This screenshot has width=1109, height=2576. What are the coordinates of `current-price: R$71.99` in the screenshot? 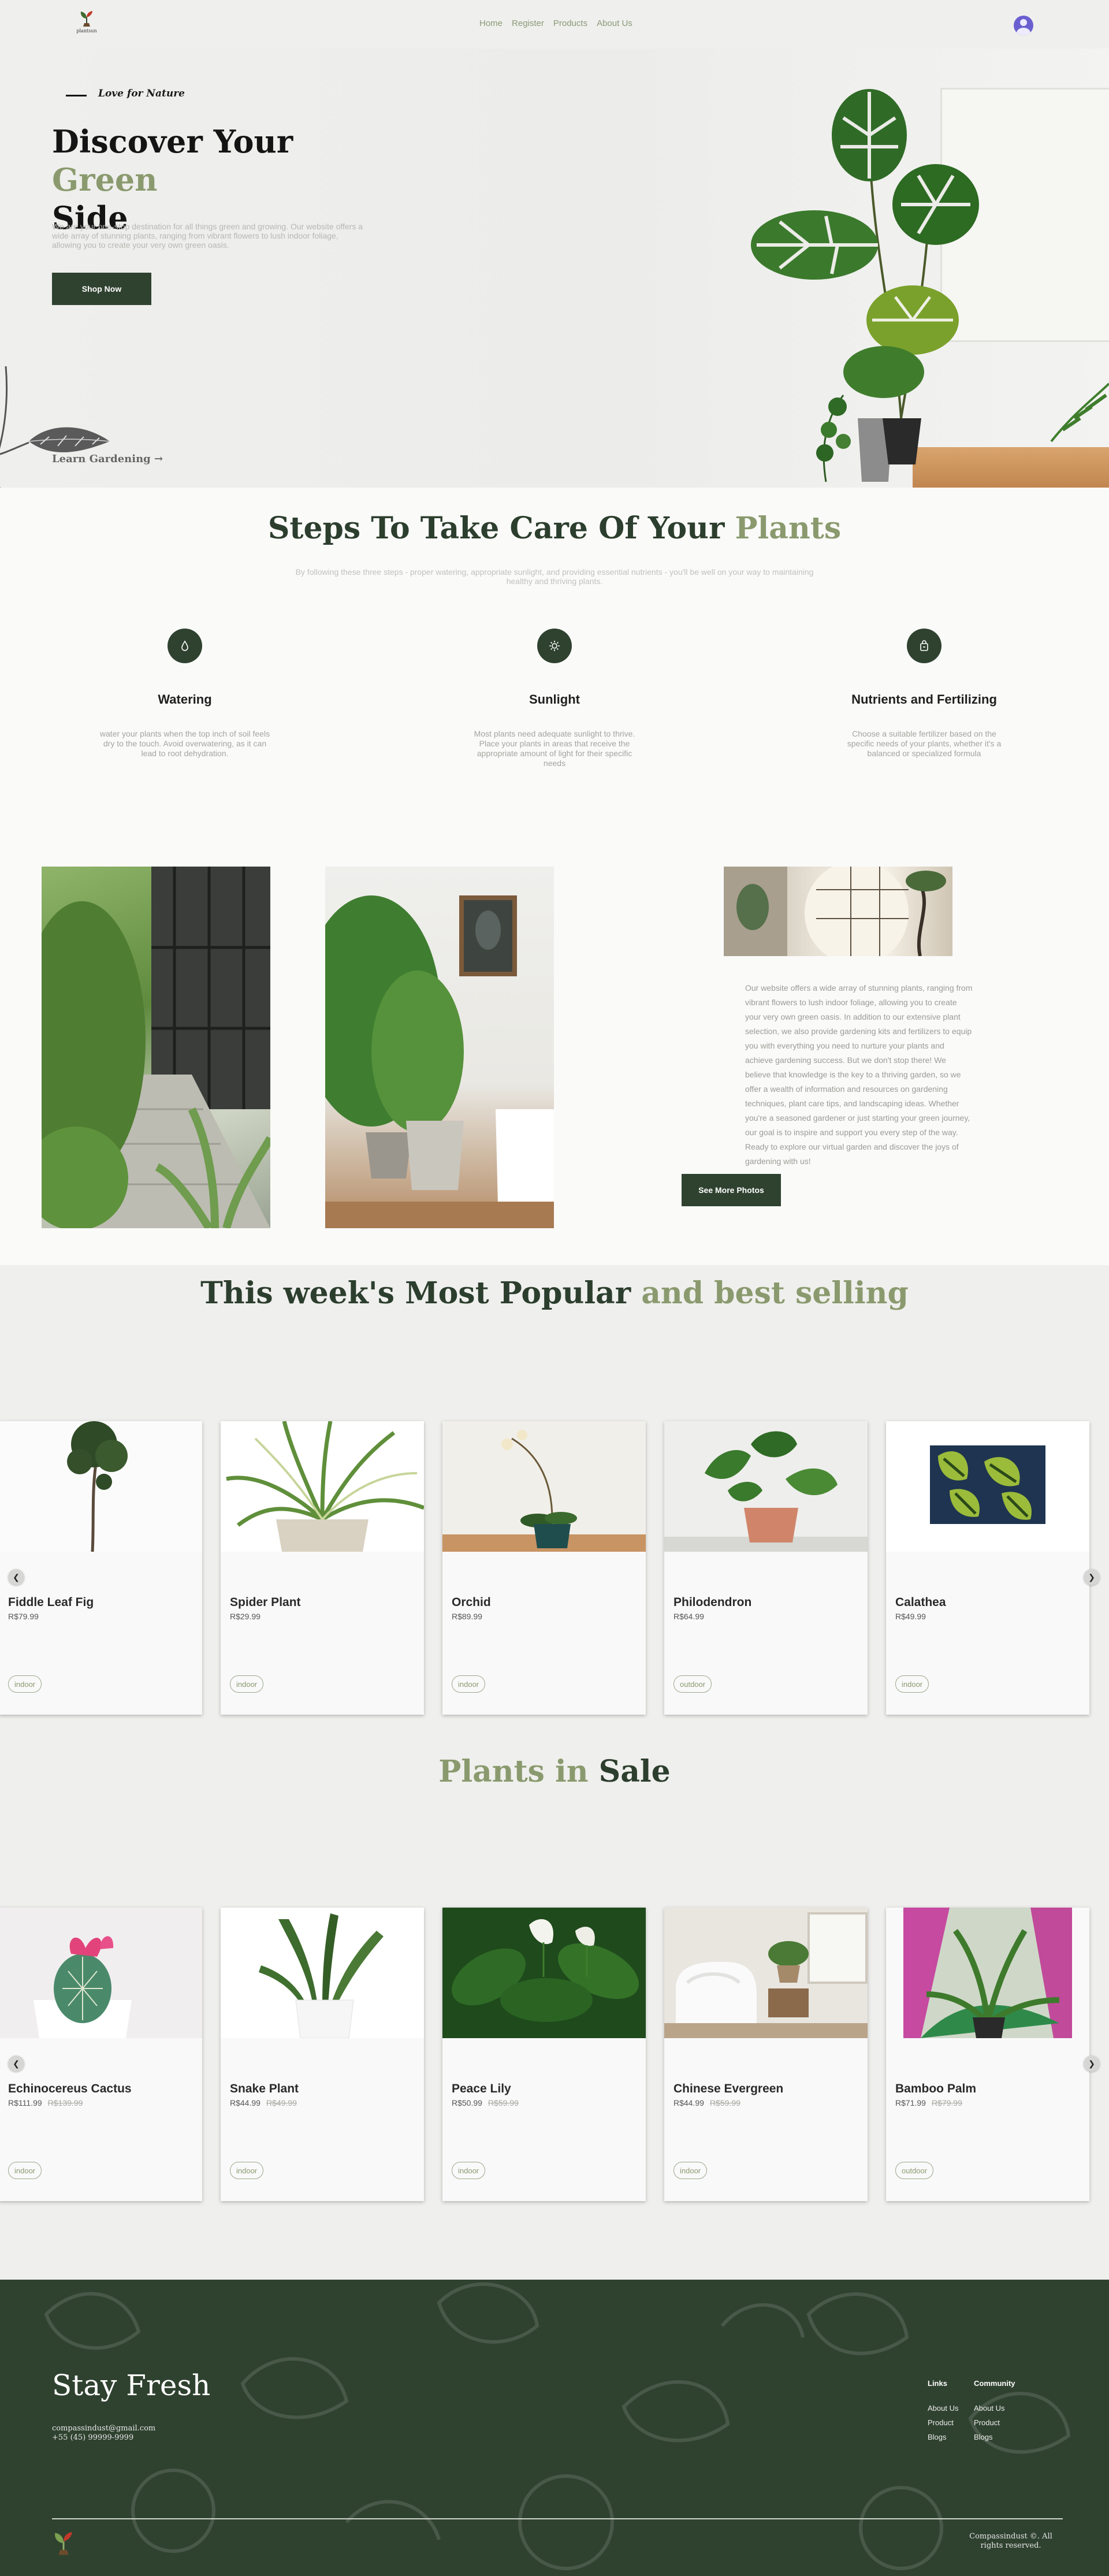 It's located at (910, 2102).